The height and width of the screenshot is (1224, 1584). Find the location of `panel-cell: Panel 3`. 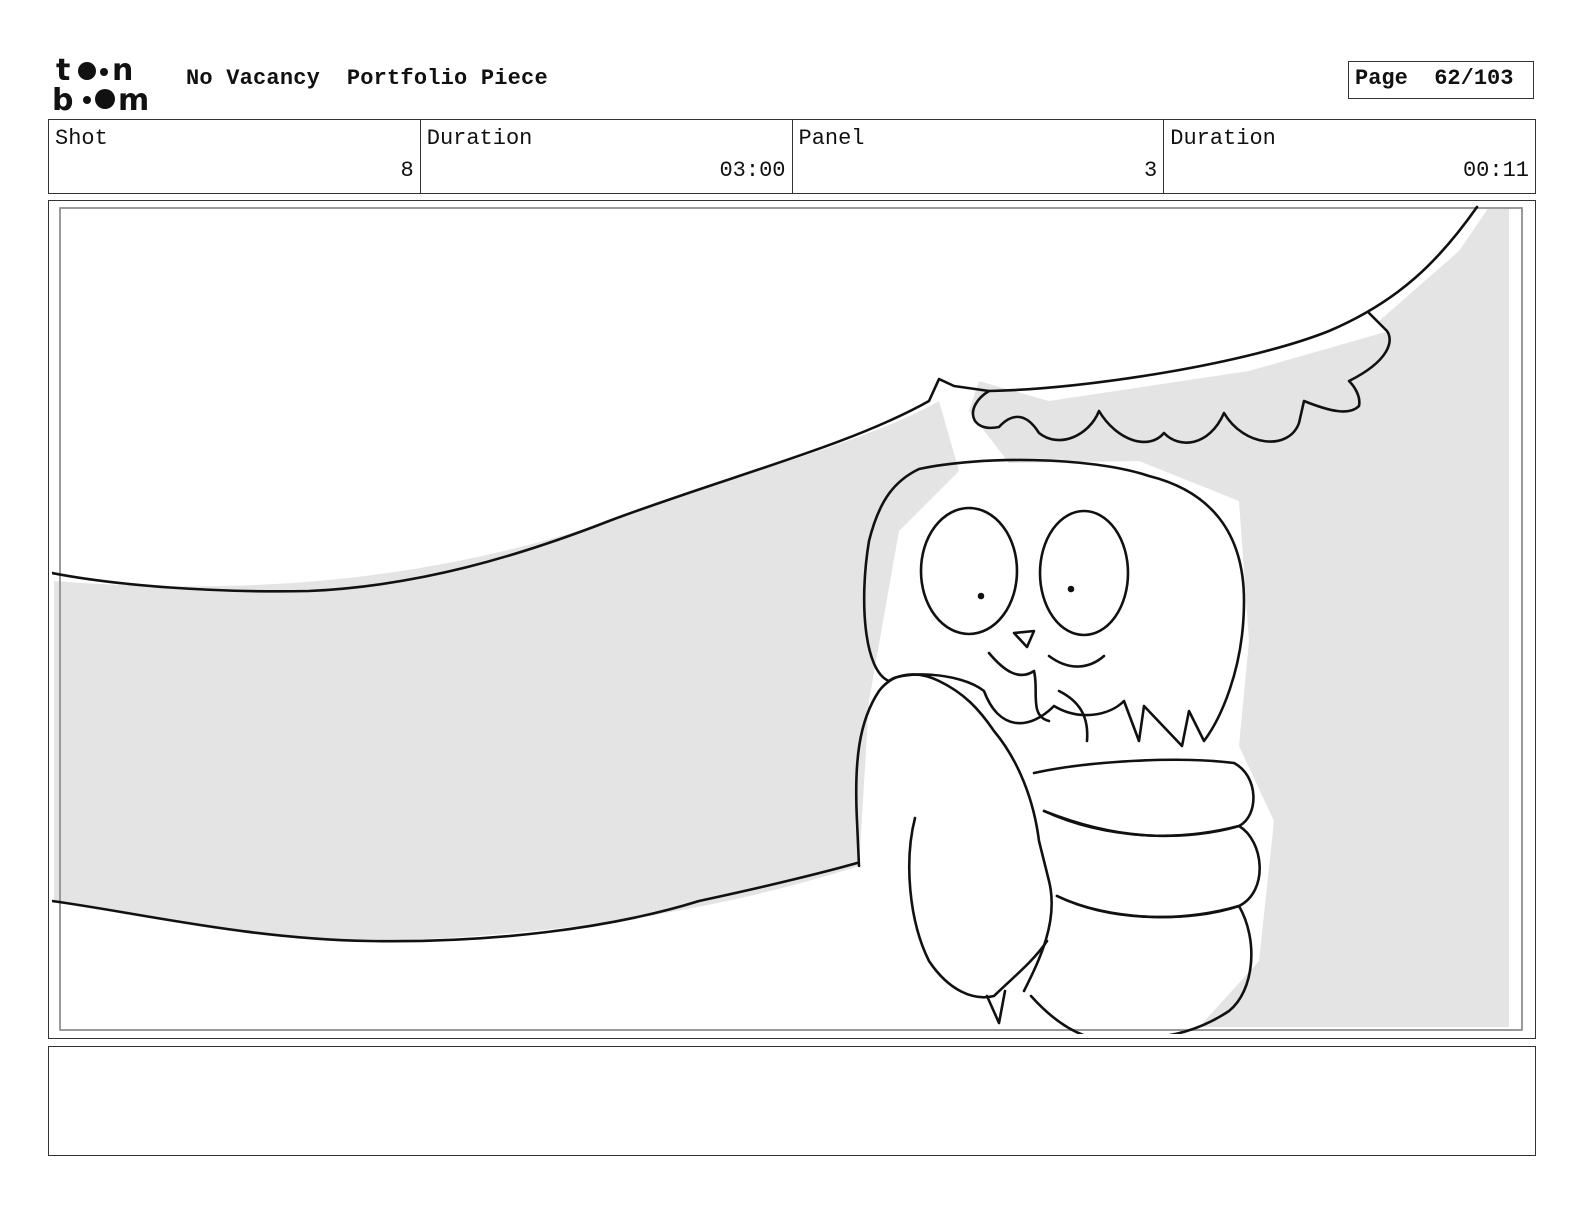

panel-cell: Panel 3 is located at coordinates (979, 156).